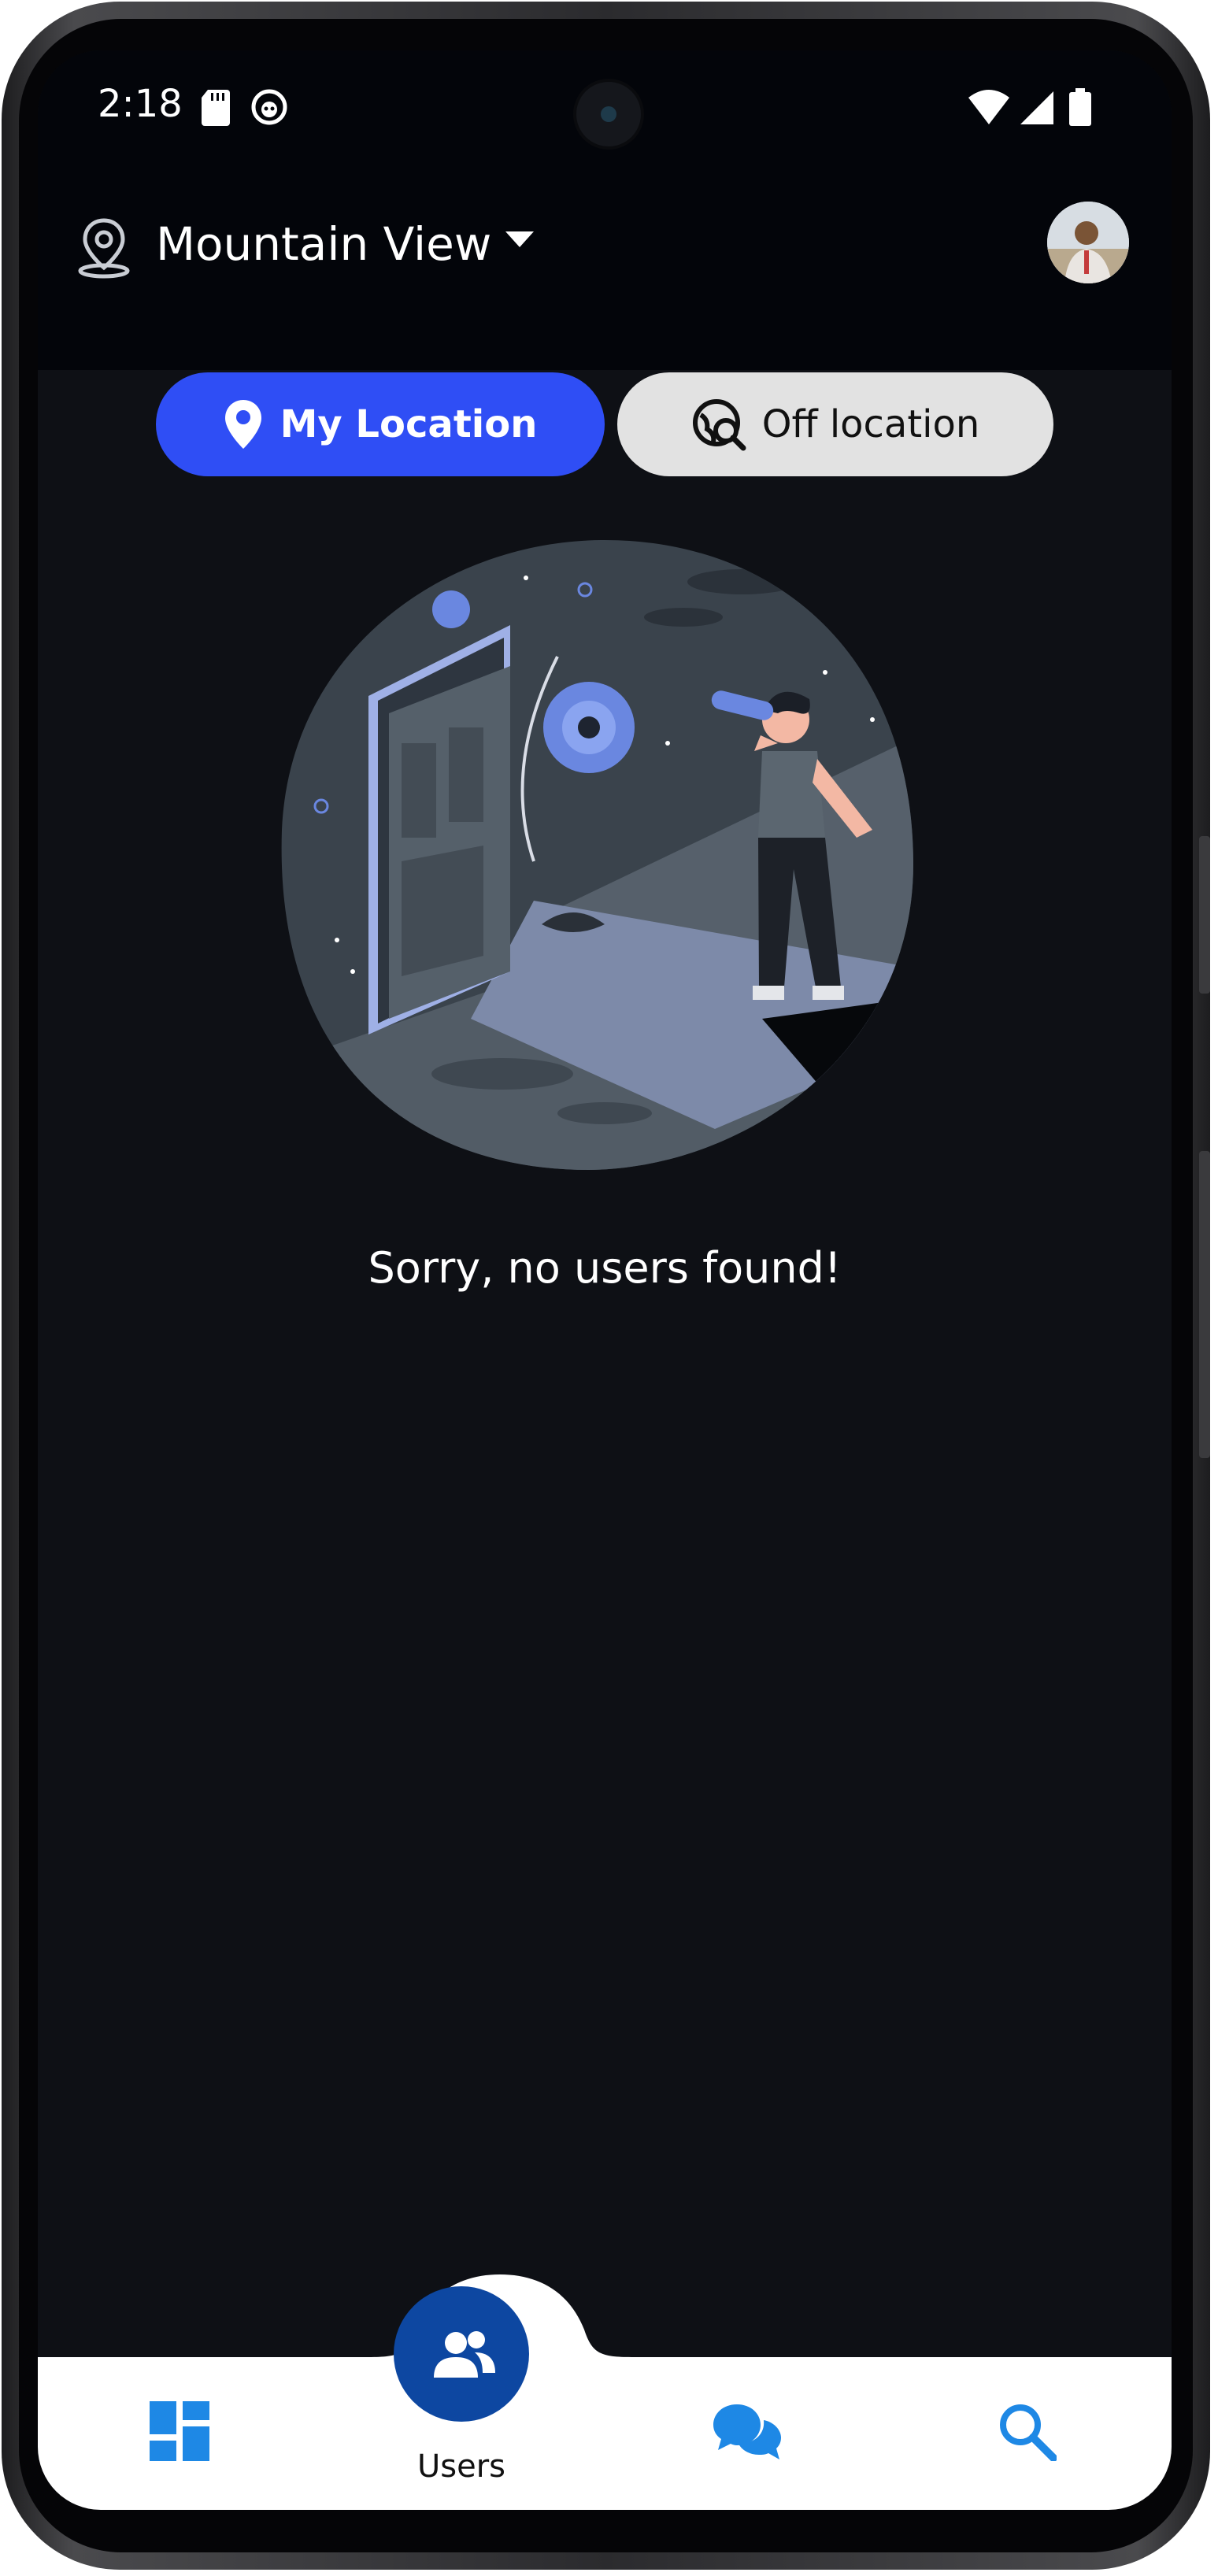 Image resolution: width=1218 pixels, height=2576 pixels. Describe the element at coordinates (140, 104) in the screenshot. I see `status-time: 2:18` at that location.